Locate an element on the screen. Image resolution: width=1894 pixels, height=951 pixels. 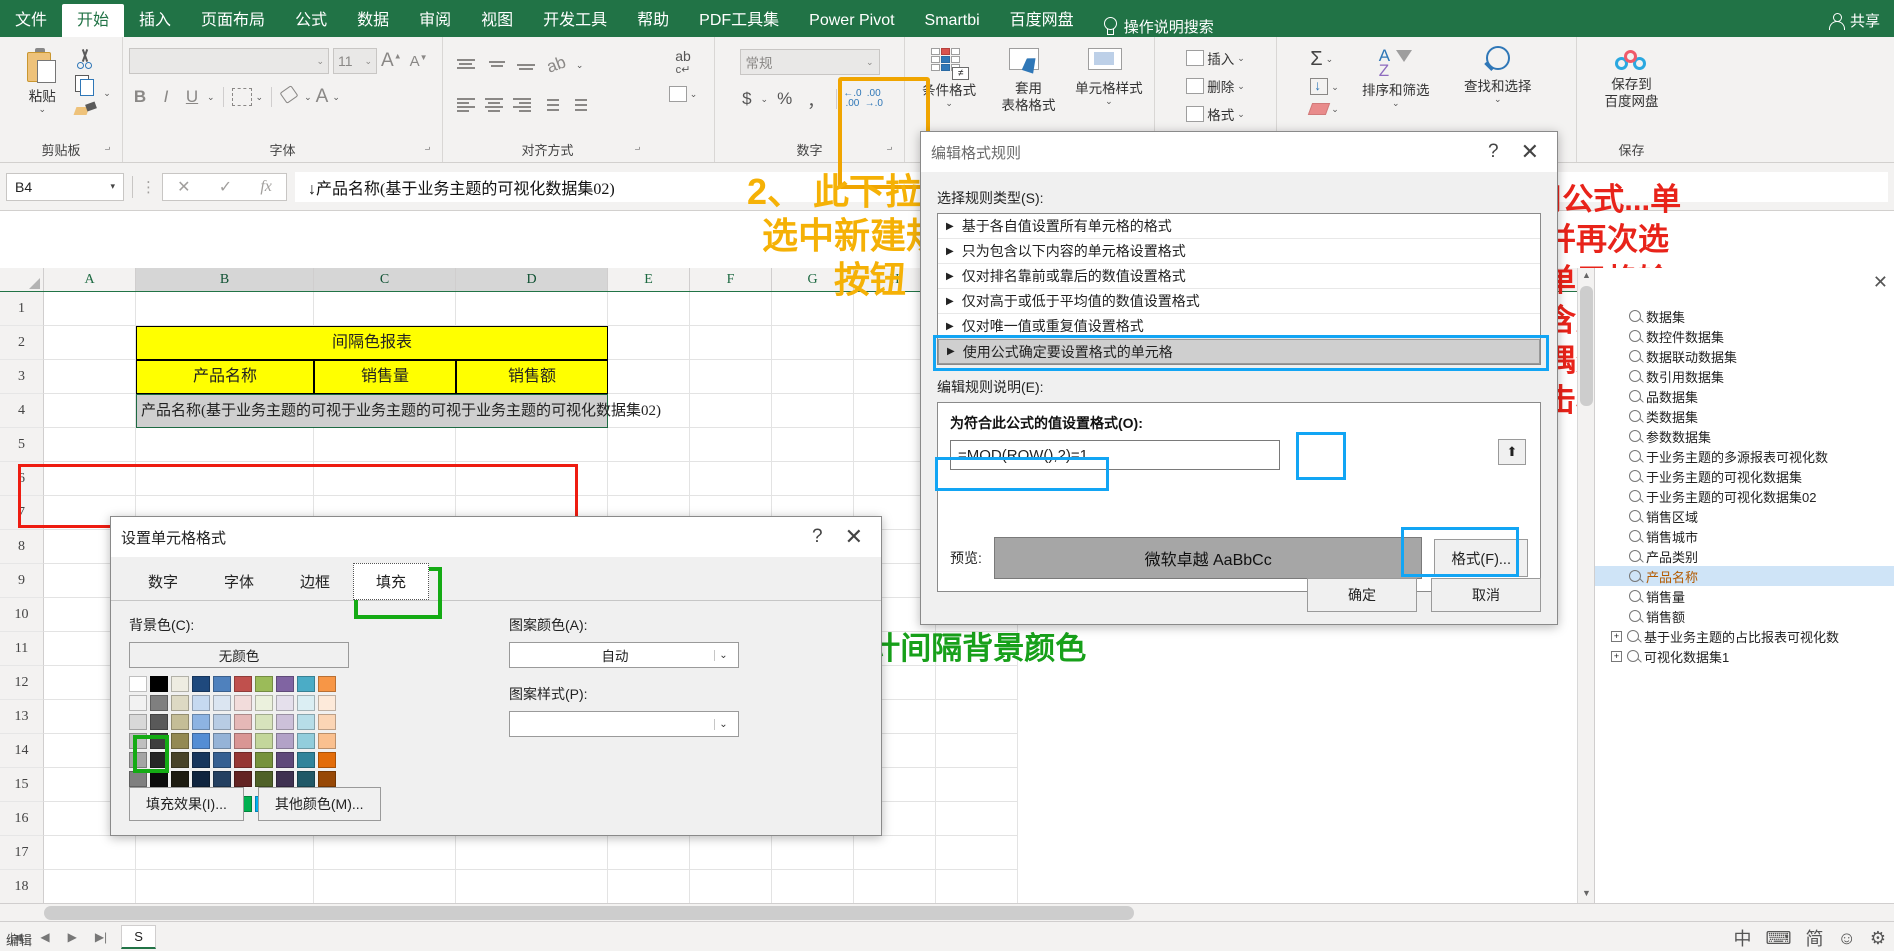
cell-d18 is located at coordinates (532, 887).